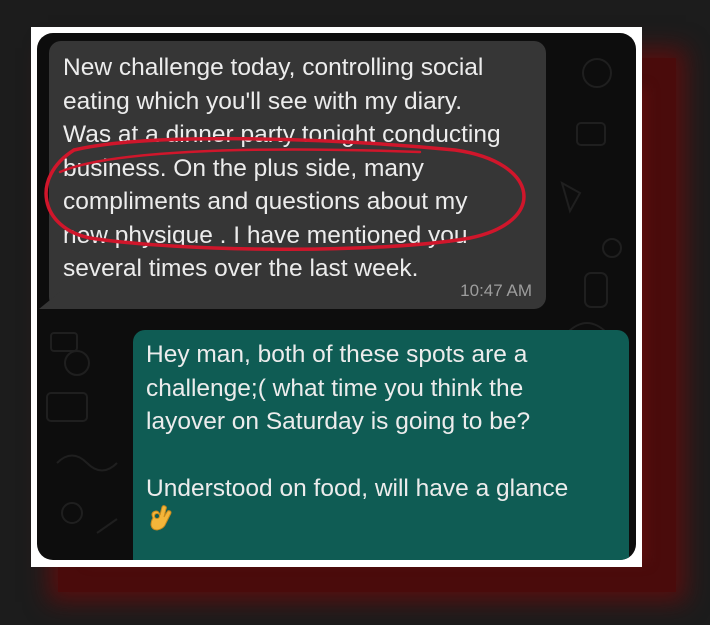 The image size is (710, 625). I want to click on ok-hand-icon, so click(161, 518).